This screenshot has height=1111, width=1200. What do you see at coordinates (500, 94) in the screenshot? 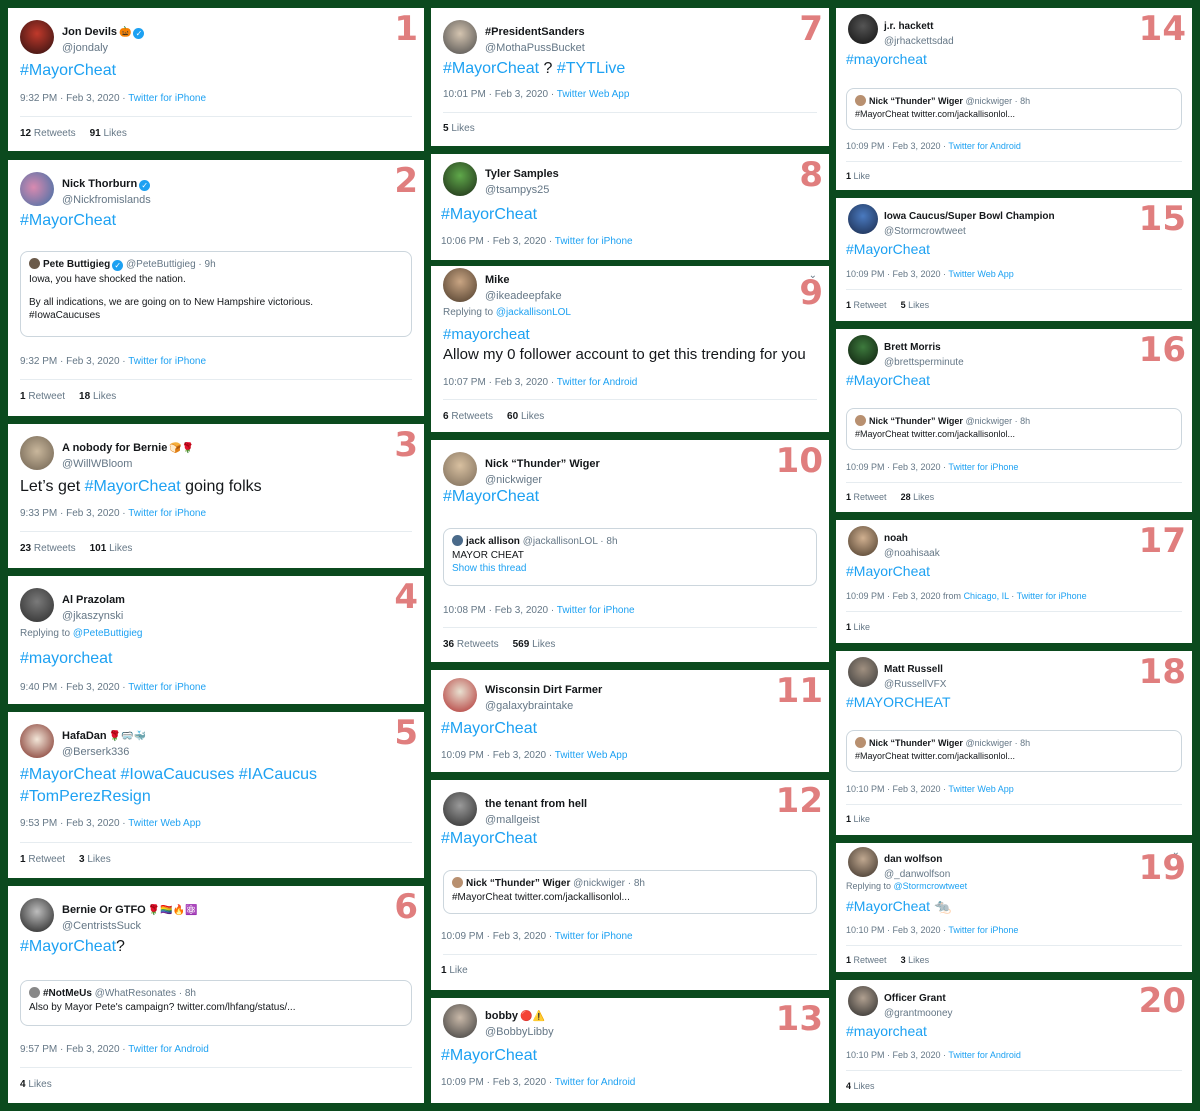
I see `timestamp: 10:01 PM · Feb 3, 2020 ·` at bounding box center [500, 94].